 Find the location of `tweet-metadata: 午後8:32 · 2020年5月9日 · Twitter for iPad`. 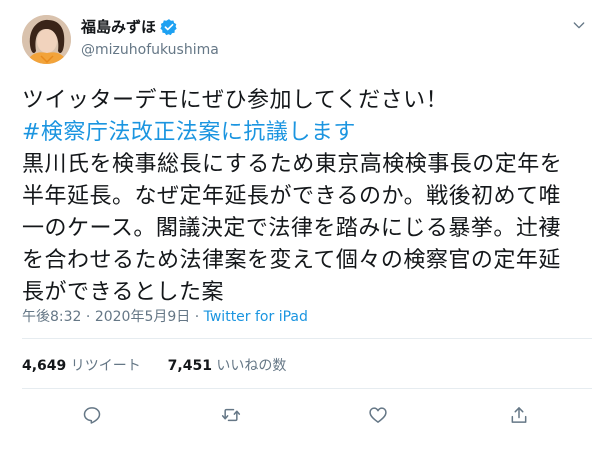

tweet-metadata: 午後8:32 · 2020年5月9日 · Twitter for iPad is located at coordinates (165, 317).